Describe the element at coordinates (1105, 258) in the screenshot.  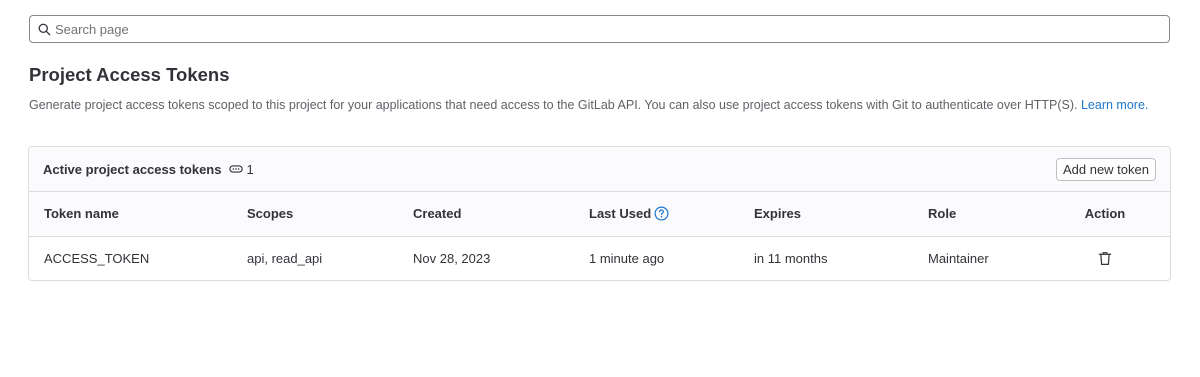
I see `trash-icon` at that location.